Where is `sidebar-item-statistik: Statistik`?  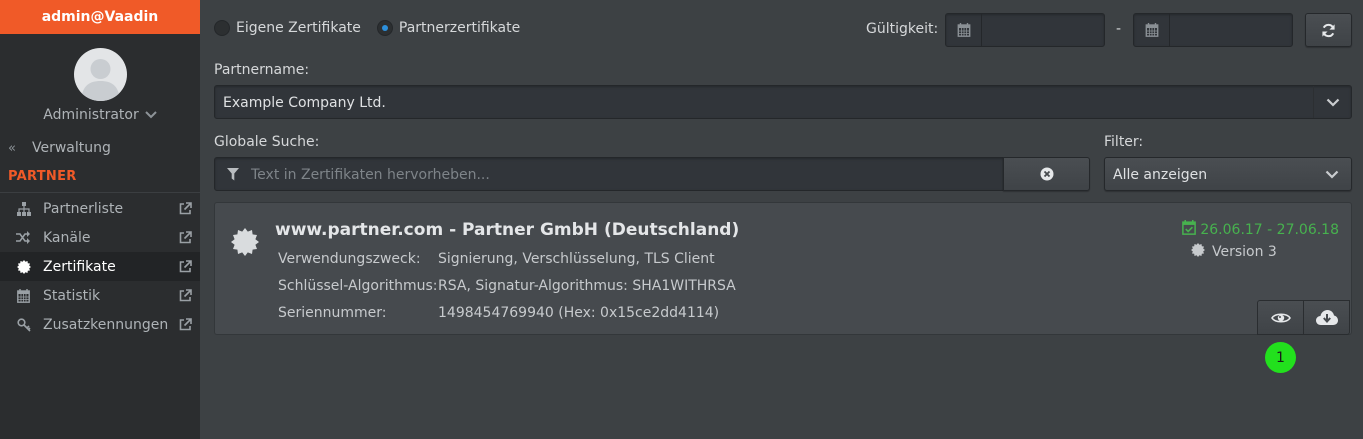 sidebar-item-statistik: Statistik is located at coordinates (100, 295).